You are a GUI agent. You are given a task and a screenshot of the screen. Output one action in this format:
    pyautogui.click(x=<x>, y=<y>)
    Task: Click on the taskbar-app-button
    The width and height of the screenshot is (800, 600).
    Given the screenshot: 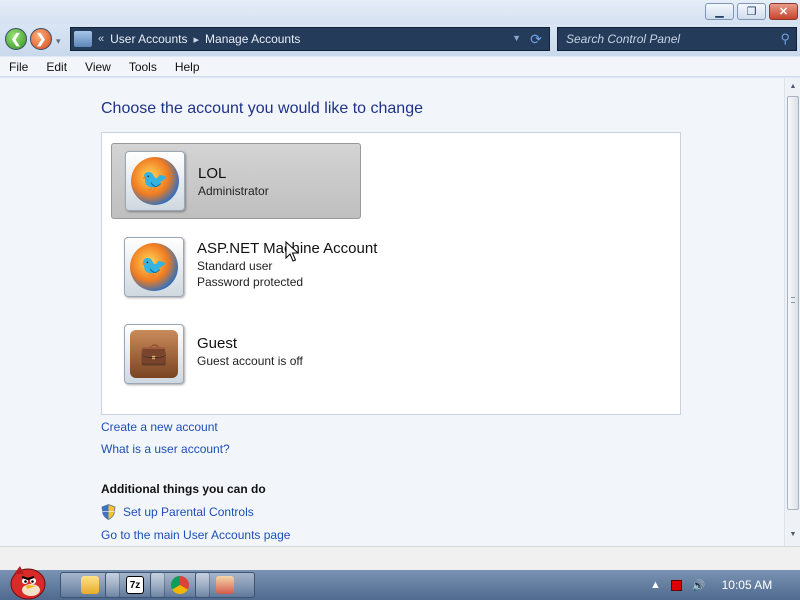 What is the action you would take?
    pyautogui.click(x=225, y=585)
    